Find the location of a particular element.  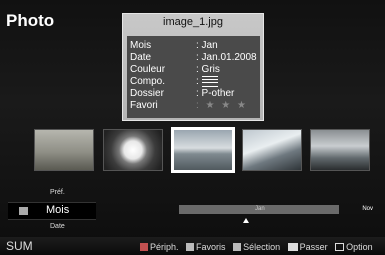

favoris-label: Favoris is located at coordinates (211, 246).